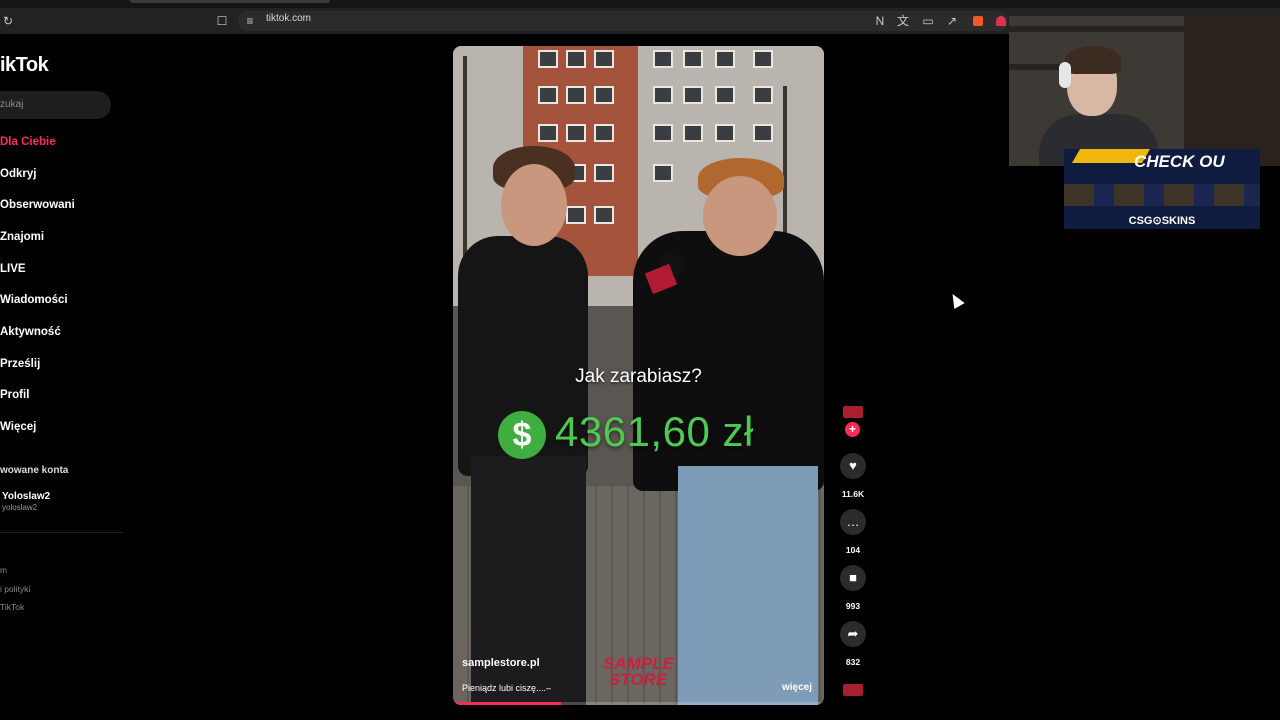  I want to click on headset-icon, so click(1065, 75).